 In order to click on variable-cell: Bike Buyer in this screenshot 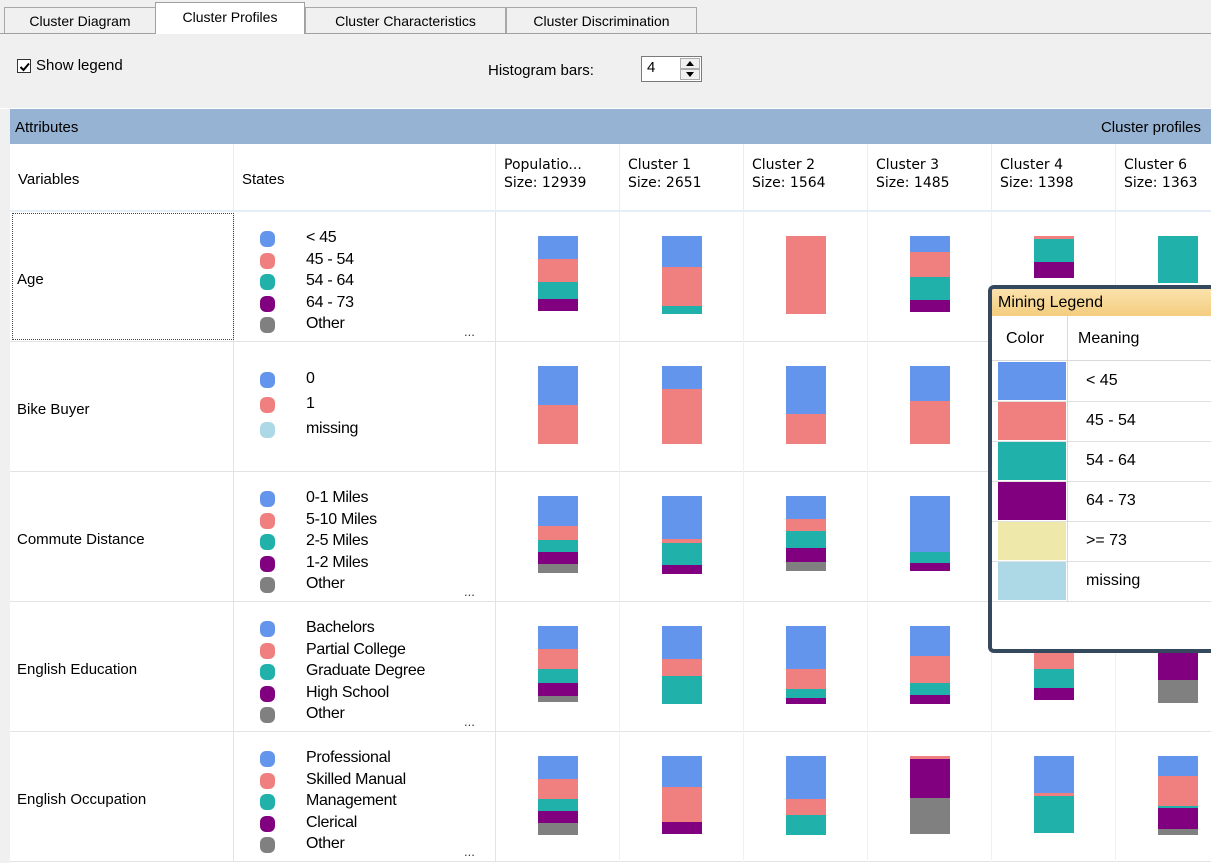, I will do `click(122, 407)`.